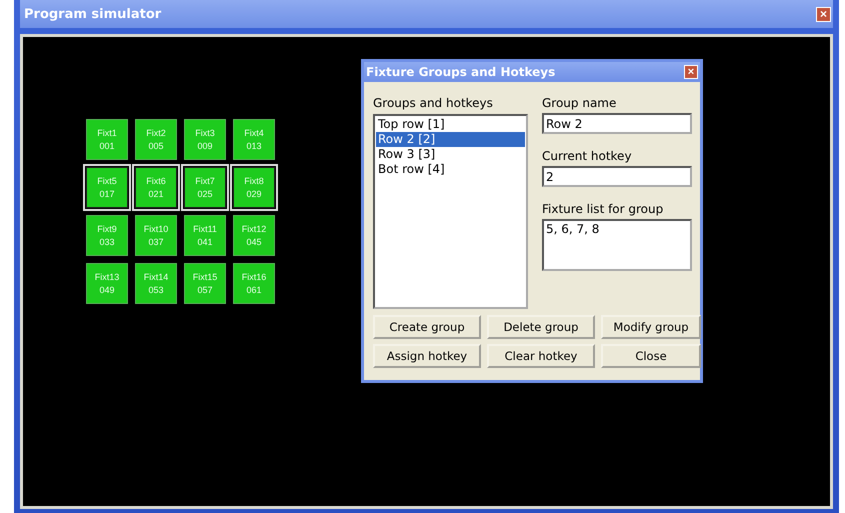 The height and width of the screenshot is (513, 845). What do you see at coordinates (427, 356) in the screenshot?
I see `dialog-button: Assign hotkey` at bounding box center [427, 356].